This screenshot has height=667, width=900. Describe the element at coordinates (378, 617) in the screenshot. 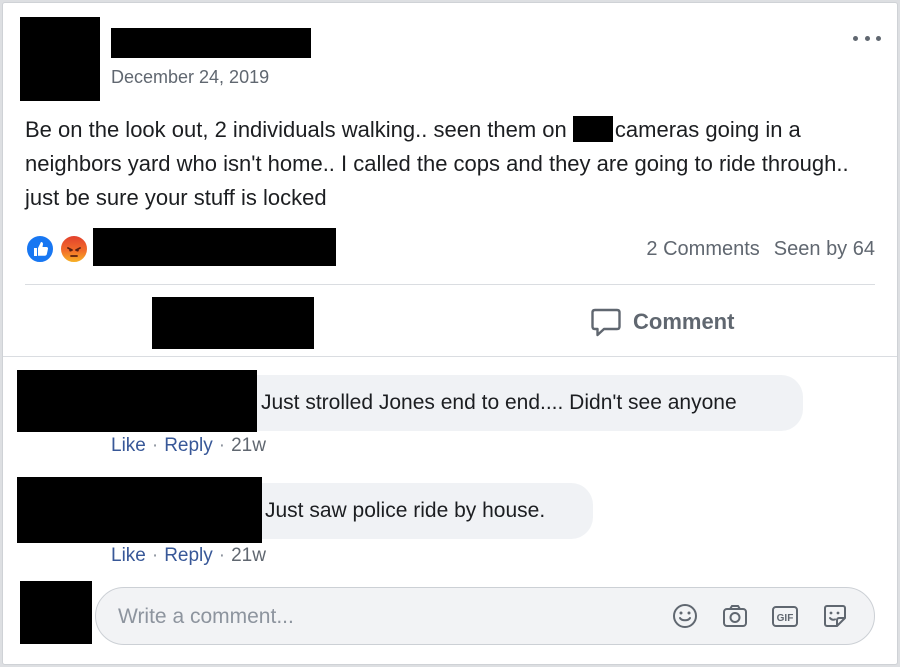

I see `comment-input` at that location.